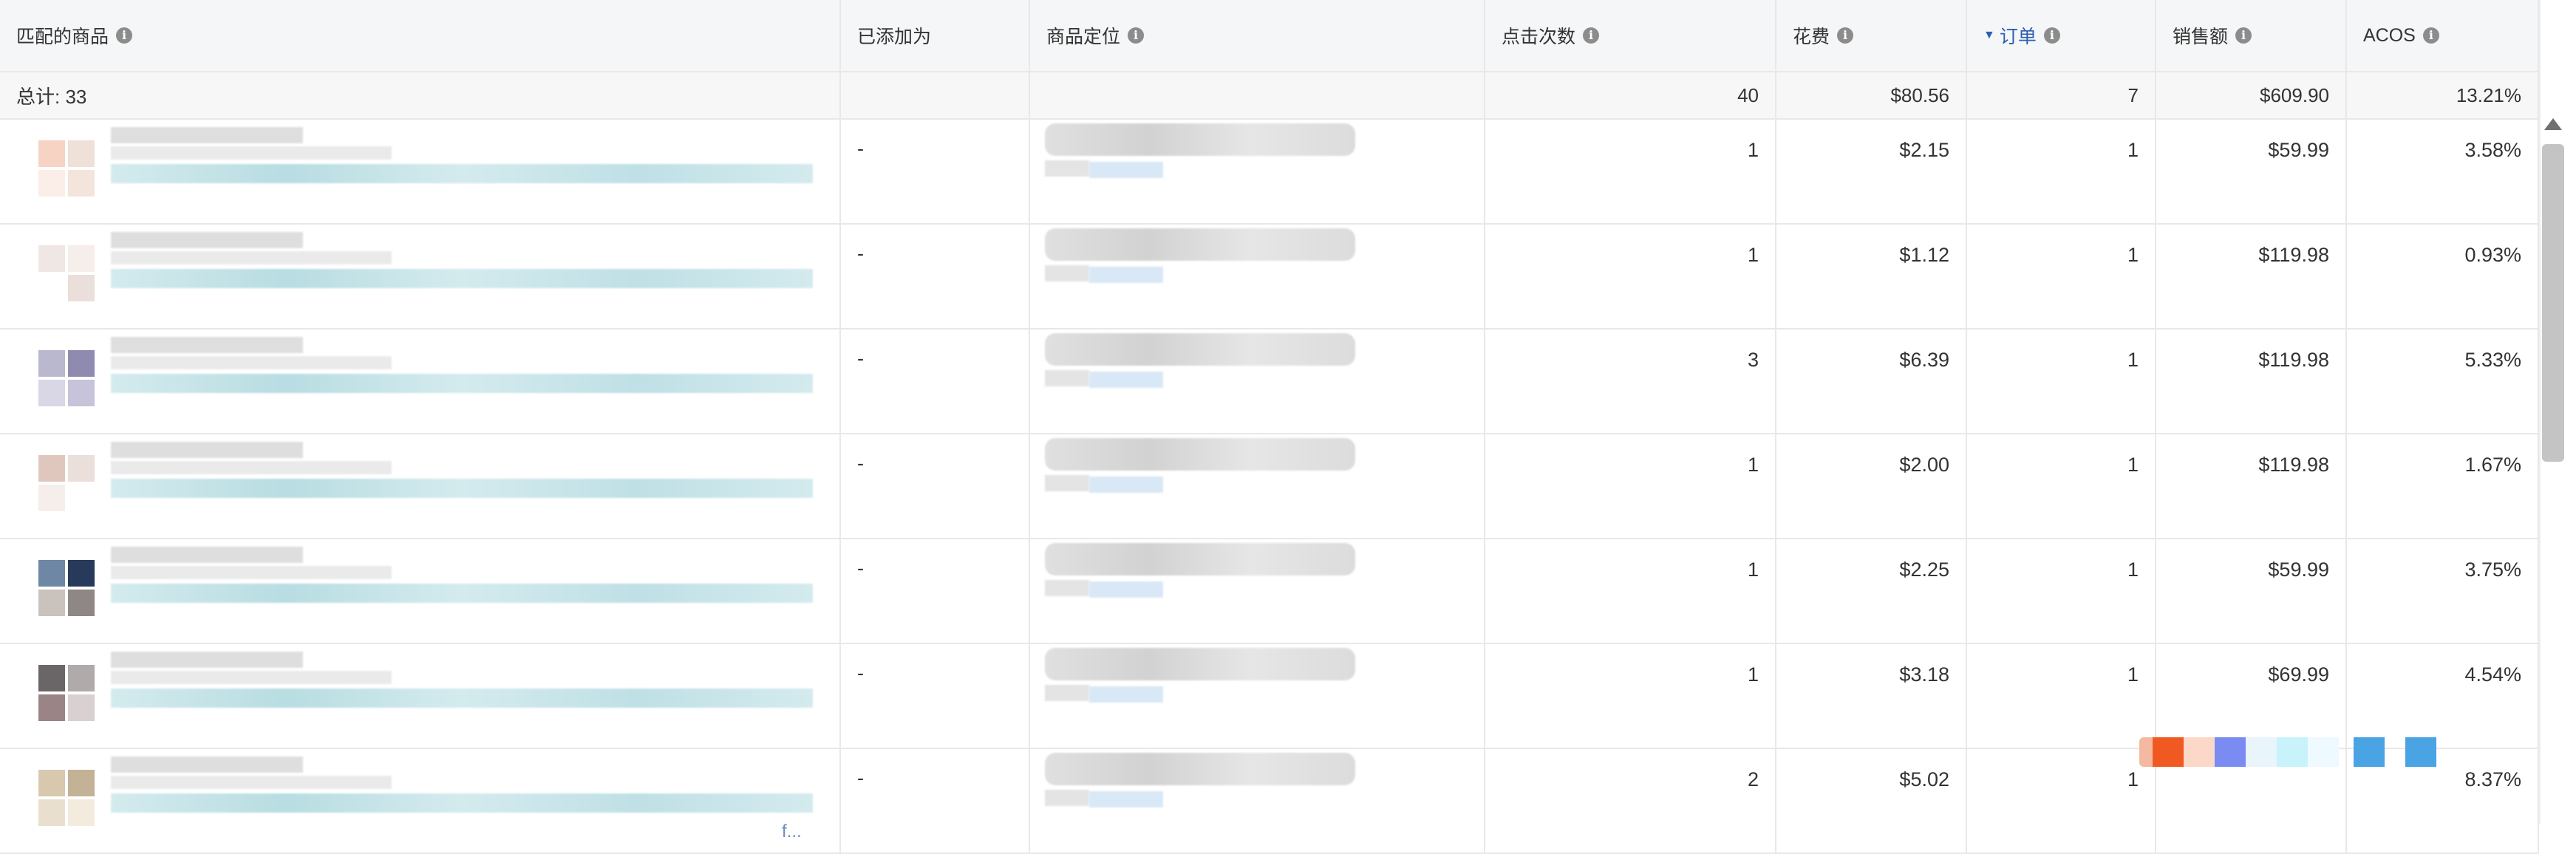 This screenshot has height=854, width=2576. I want to click on col-header-sales: 销售额 i, so click(2251, 35).